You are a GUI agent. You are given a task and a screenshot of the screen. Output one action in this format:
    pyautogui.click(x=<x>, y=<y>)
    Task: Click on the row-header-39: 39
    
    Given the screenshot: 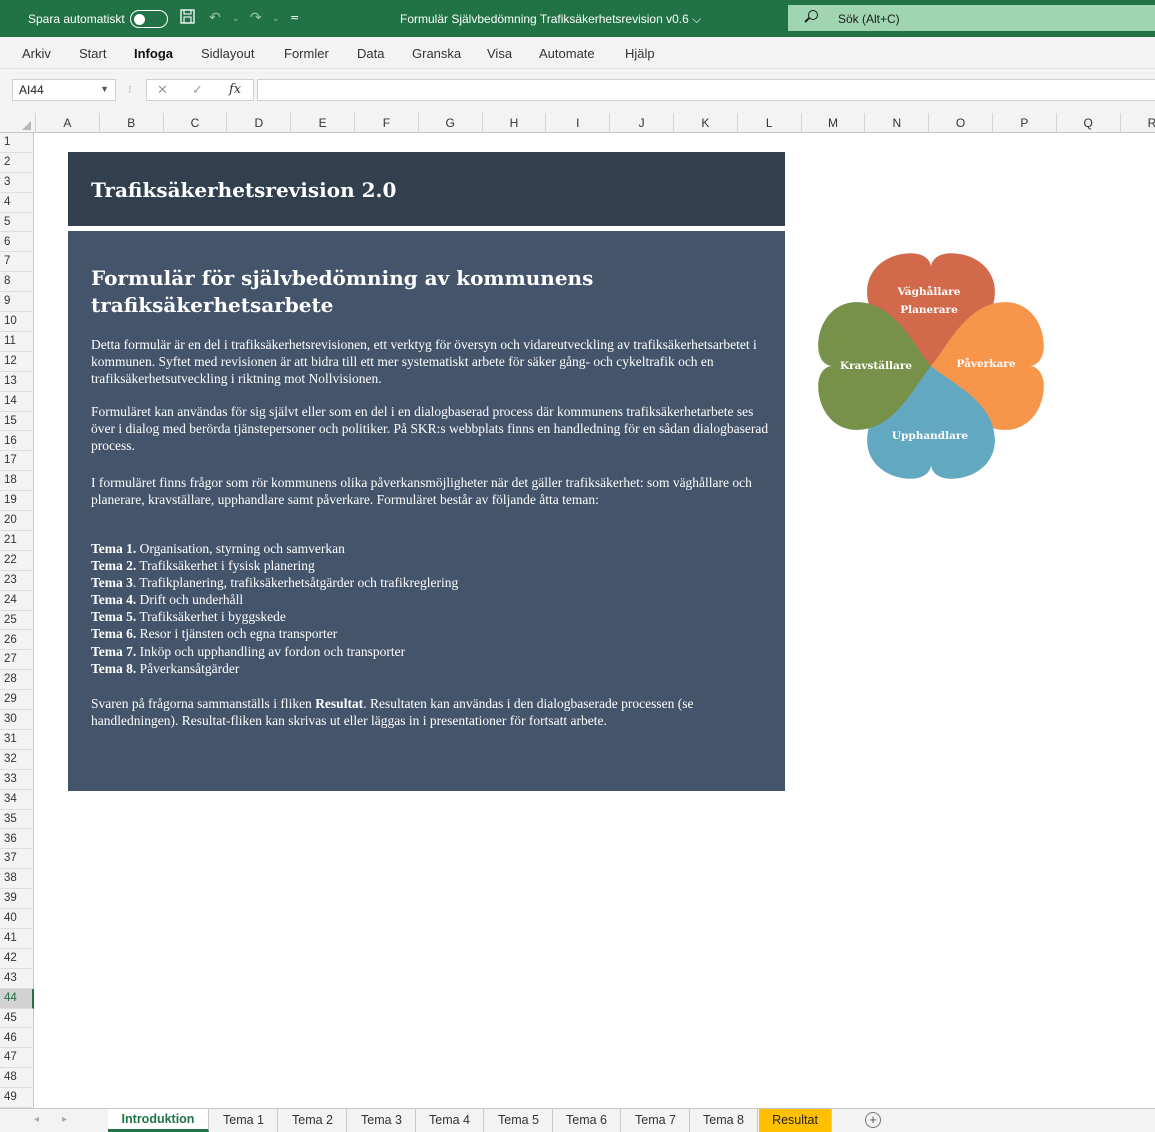 What is the action you would take?
    pyautogui.click(x=17, y=899)
    